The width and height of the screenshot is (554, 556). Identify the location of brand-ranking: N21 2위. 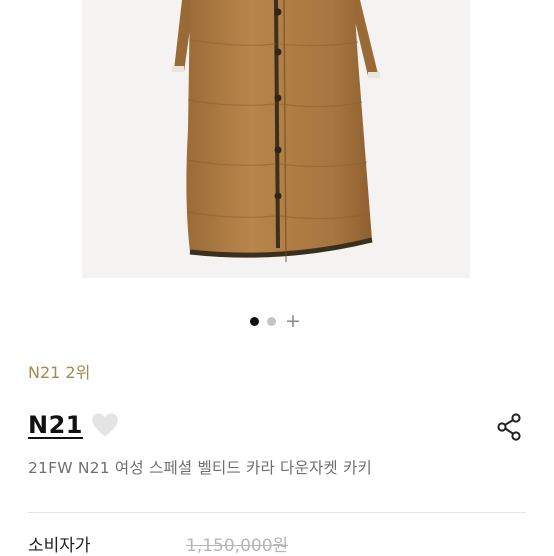
(59, 371).